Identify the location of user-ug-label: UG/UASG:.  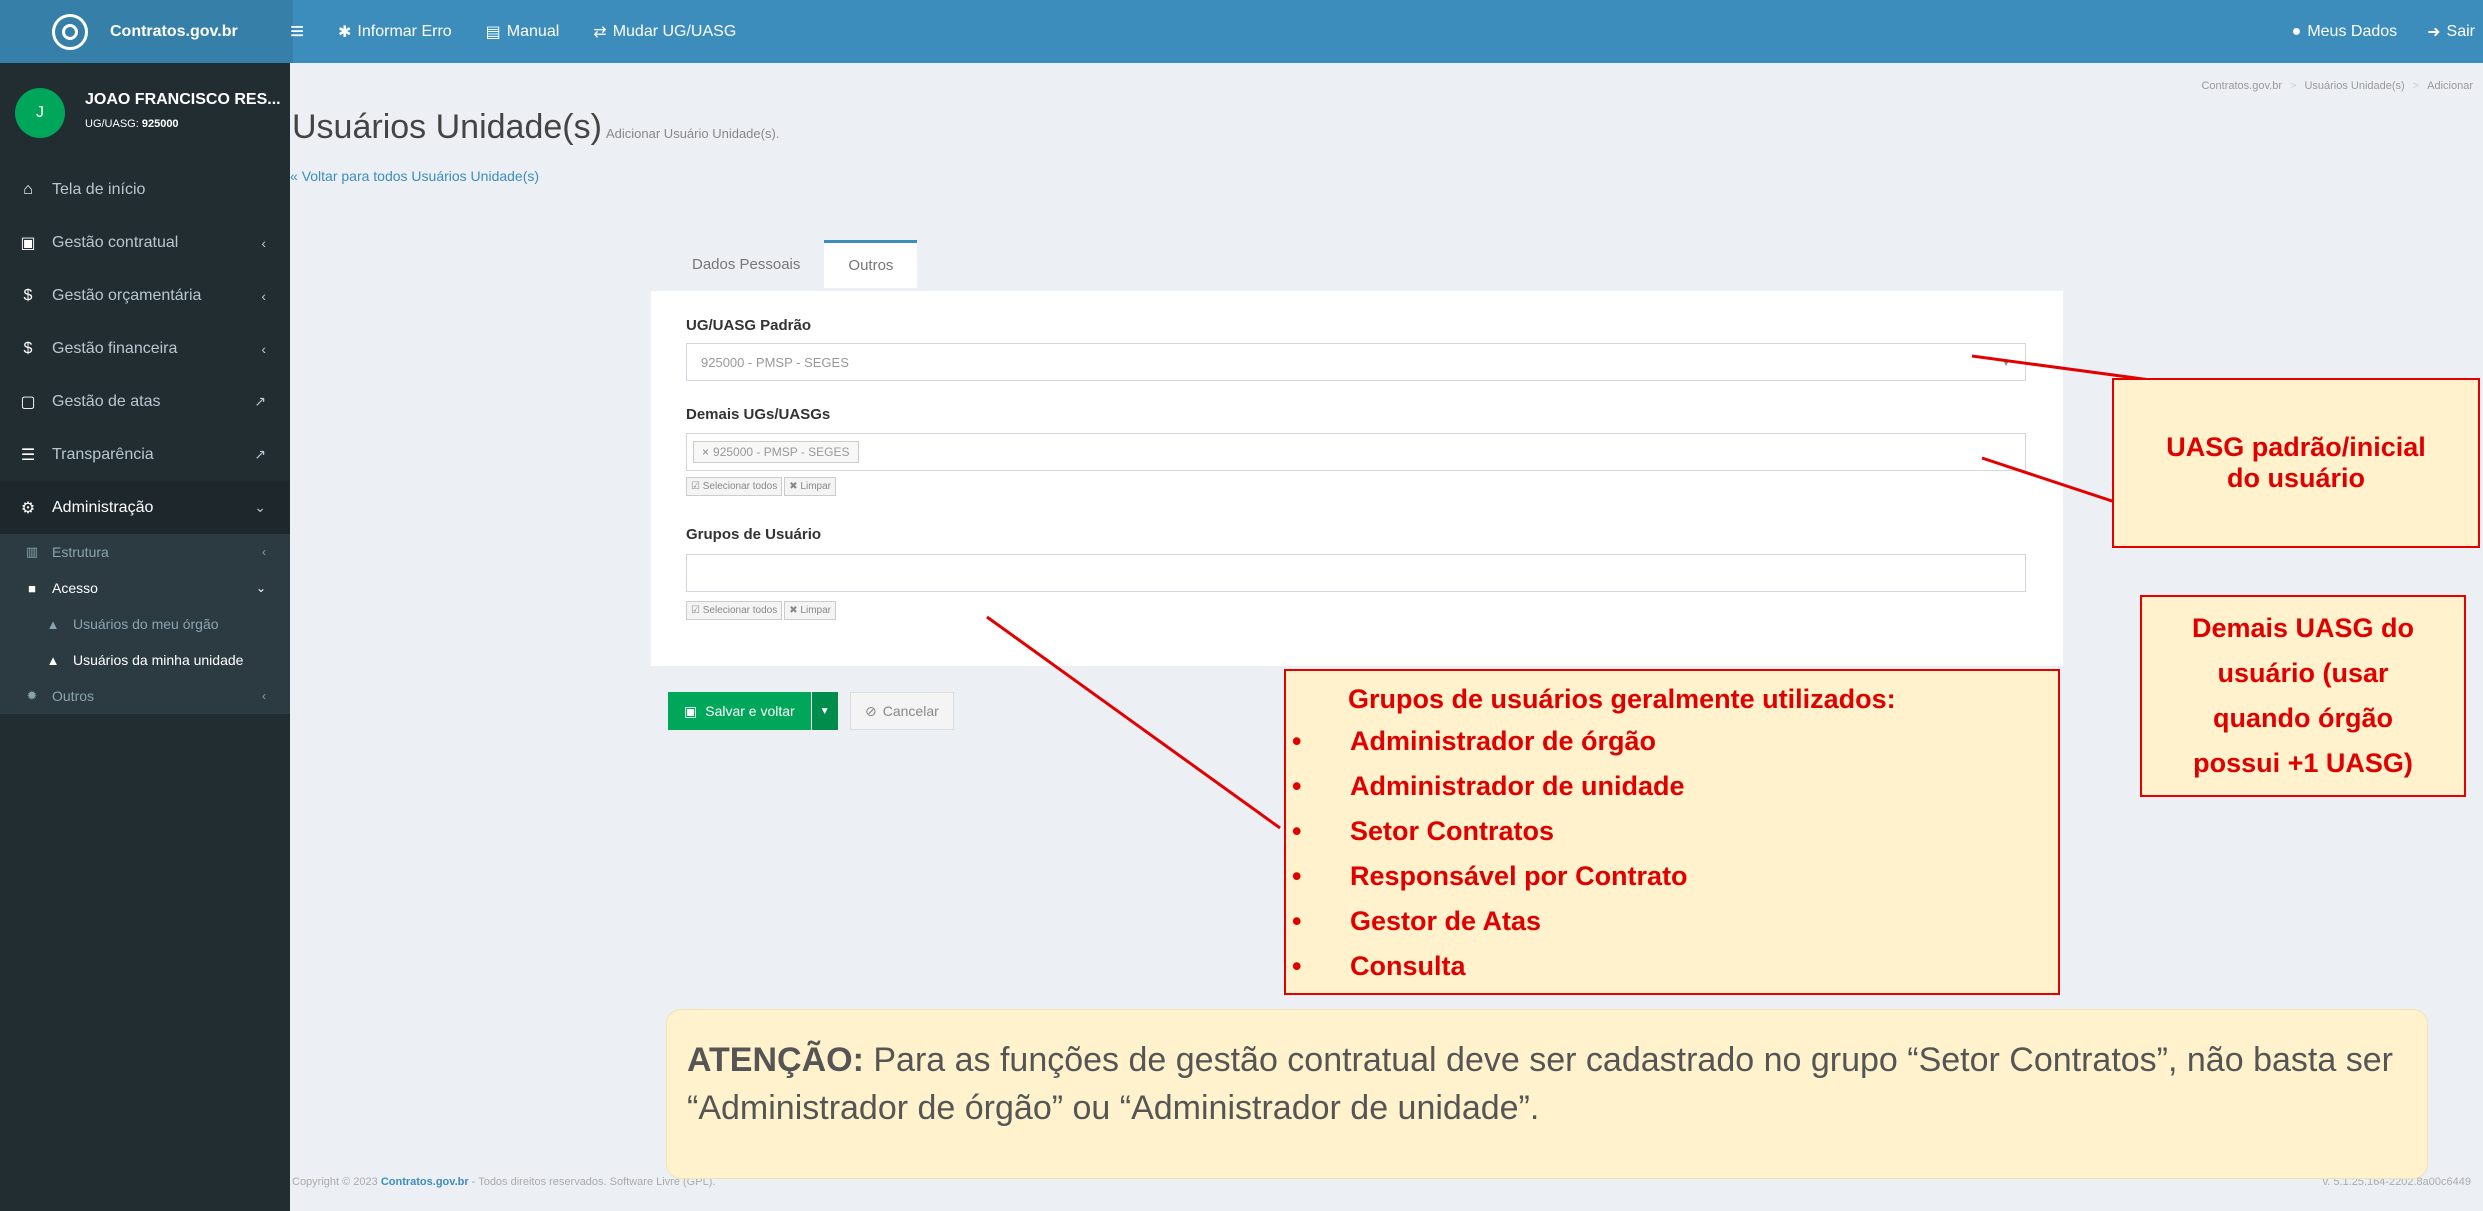
(113, 124).